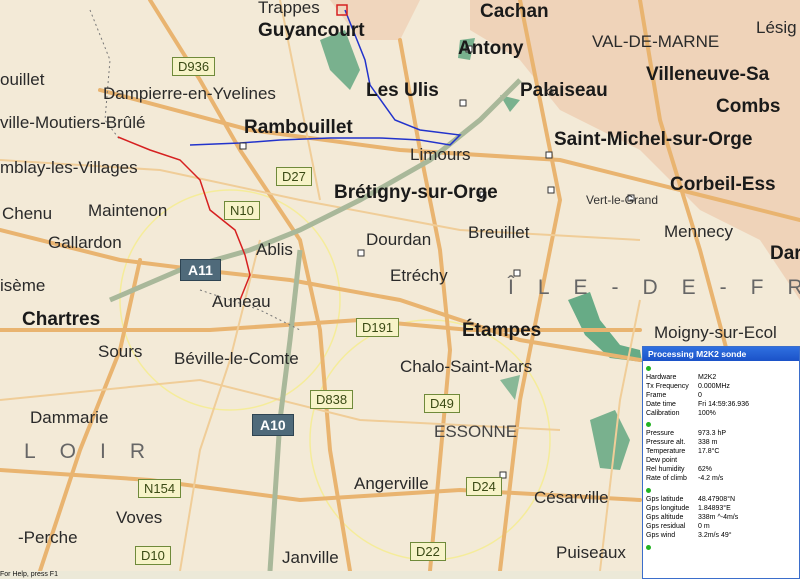  I want to click on telemetry-label: Rate of climb, so click(666, 478).